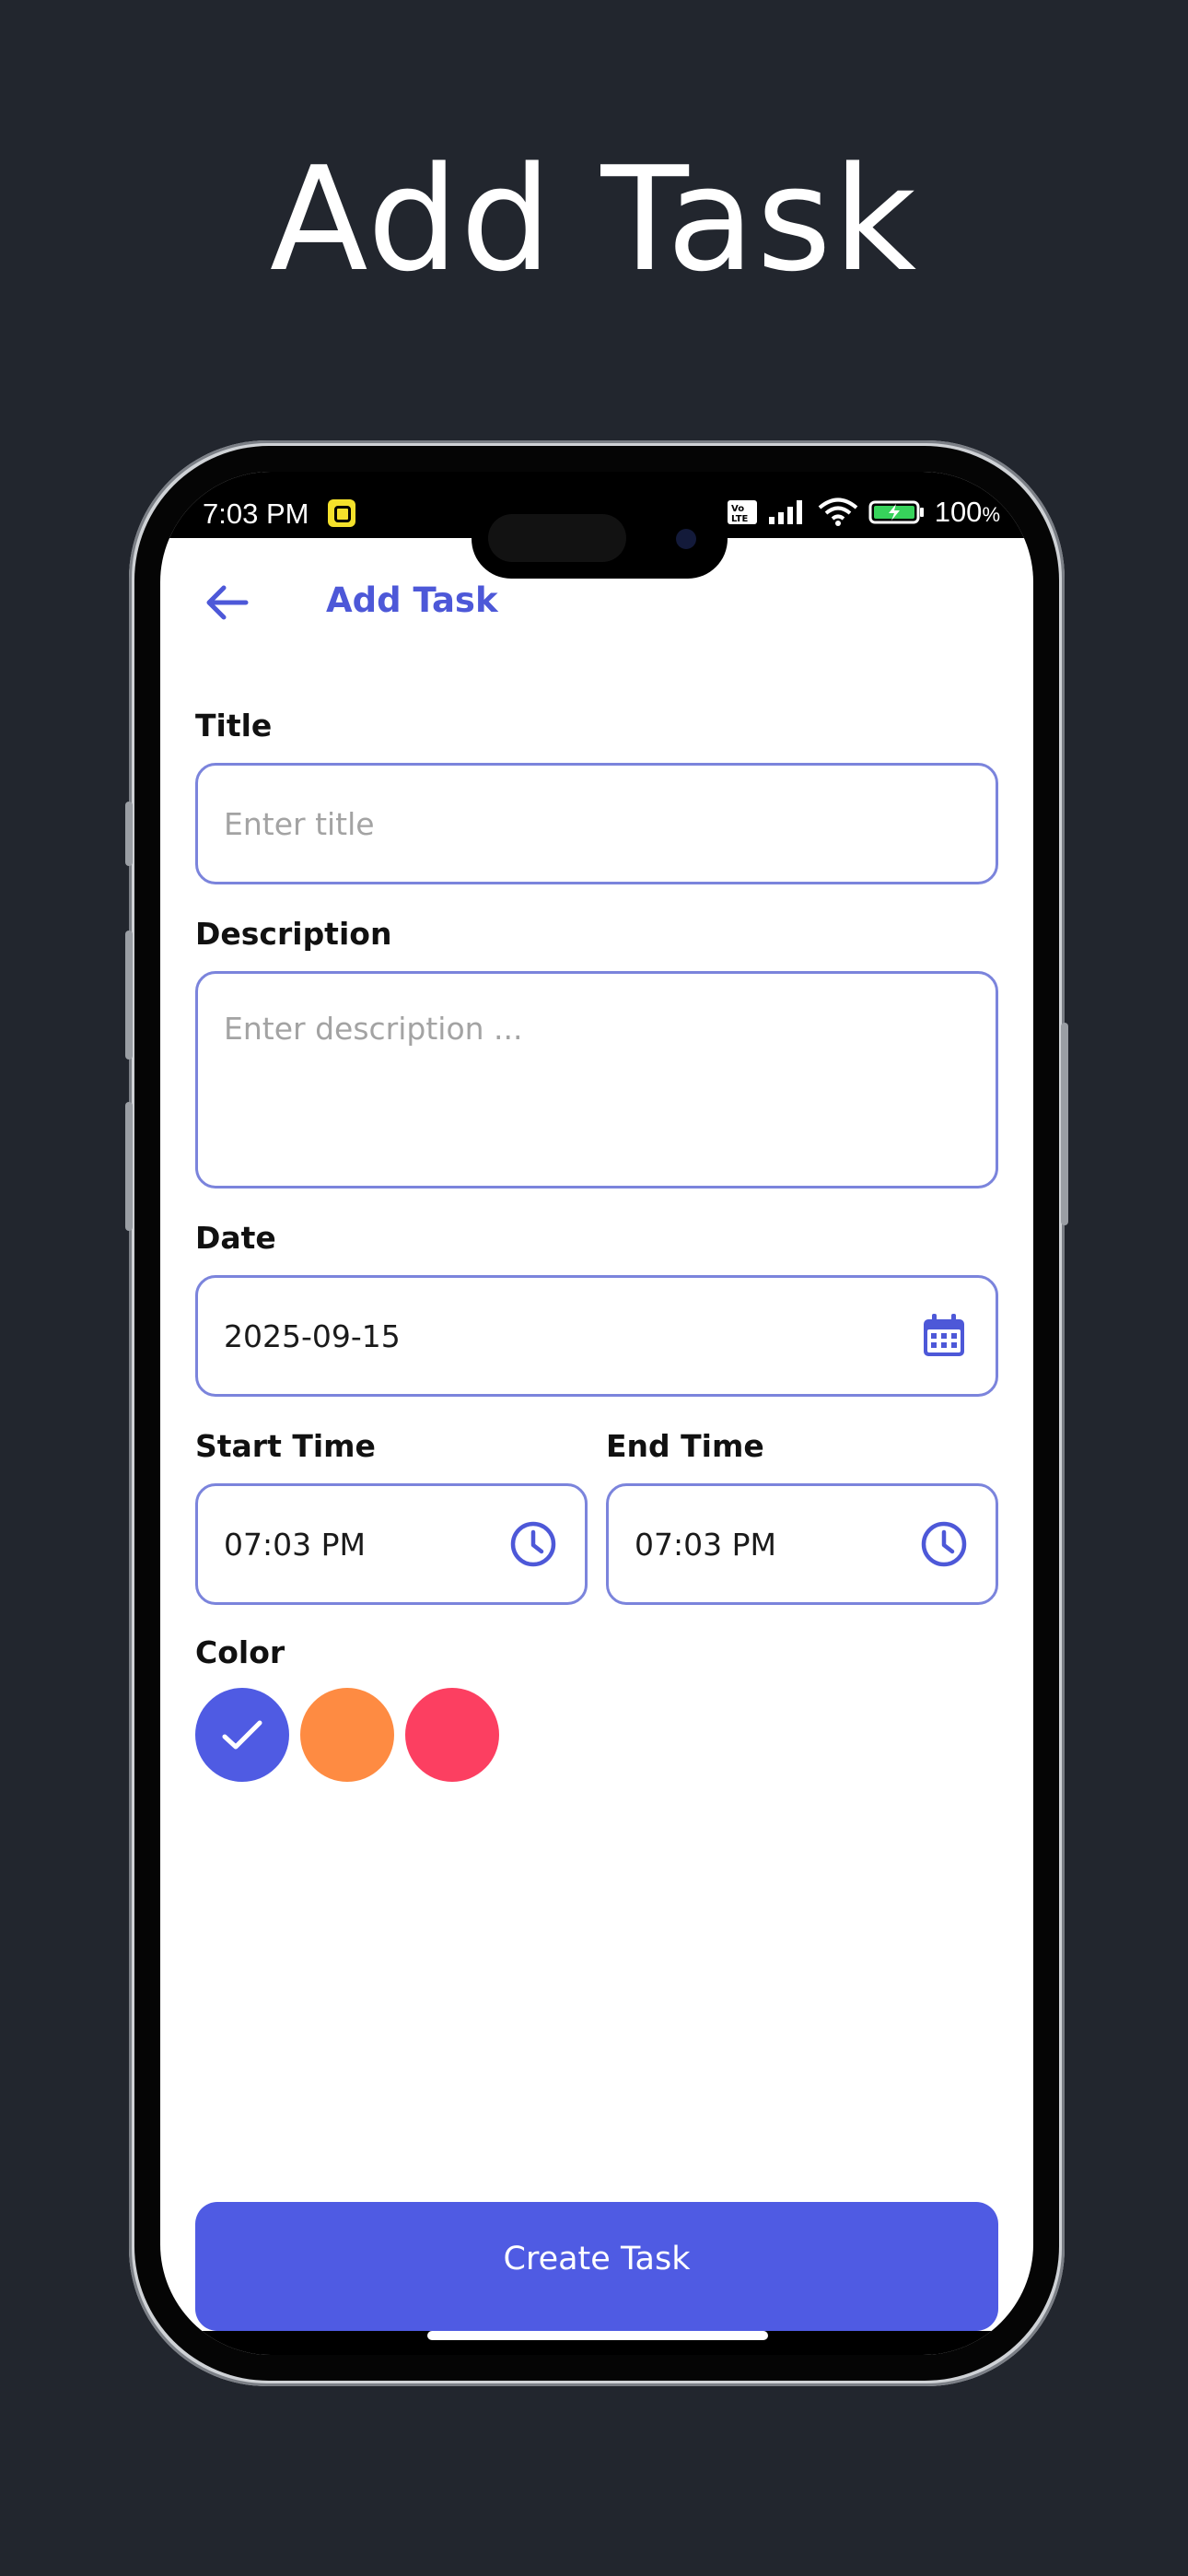 The height and width of the screenshot is (2576, 1188). I want to click on battery-percentage: 100%, so click(967, 512).